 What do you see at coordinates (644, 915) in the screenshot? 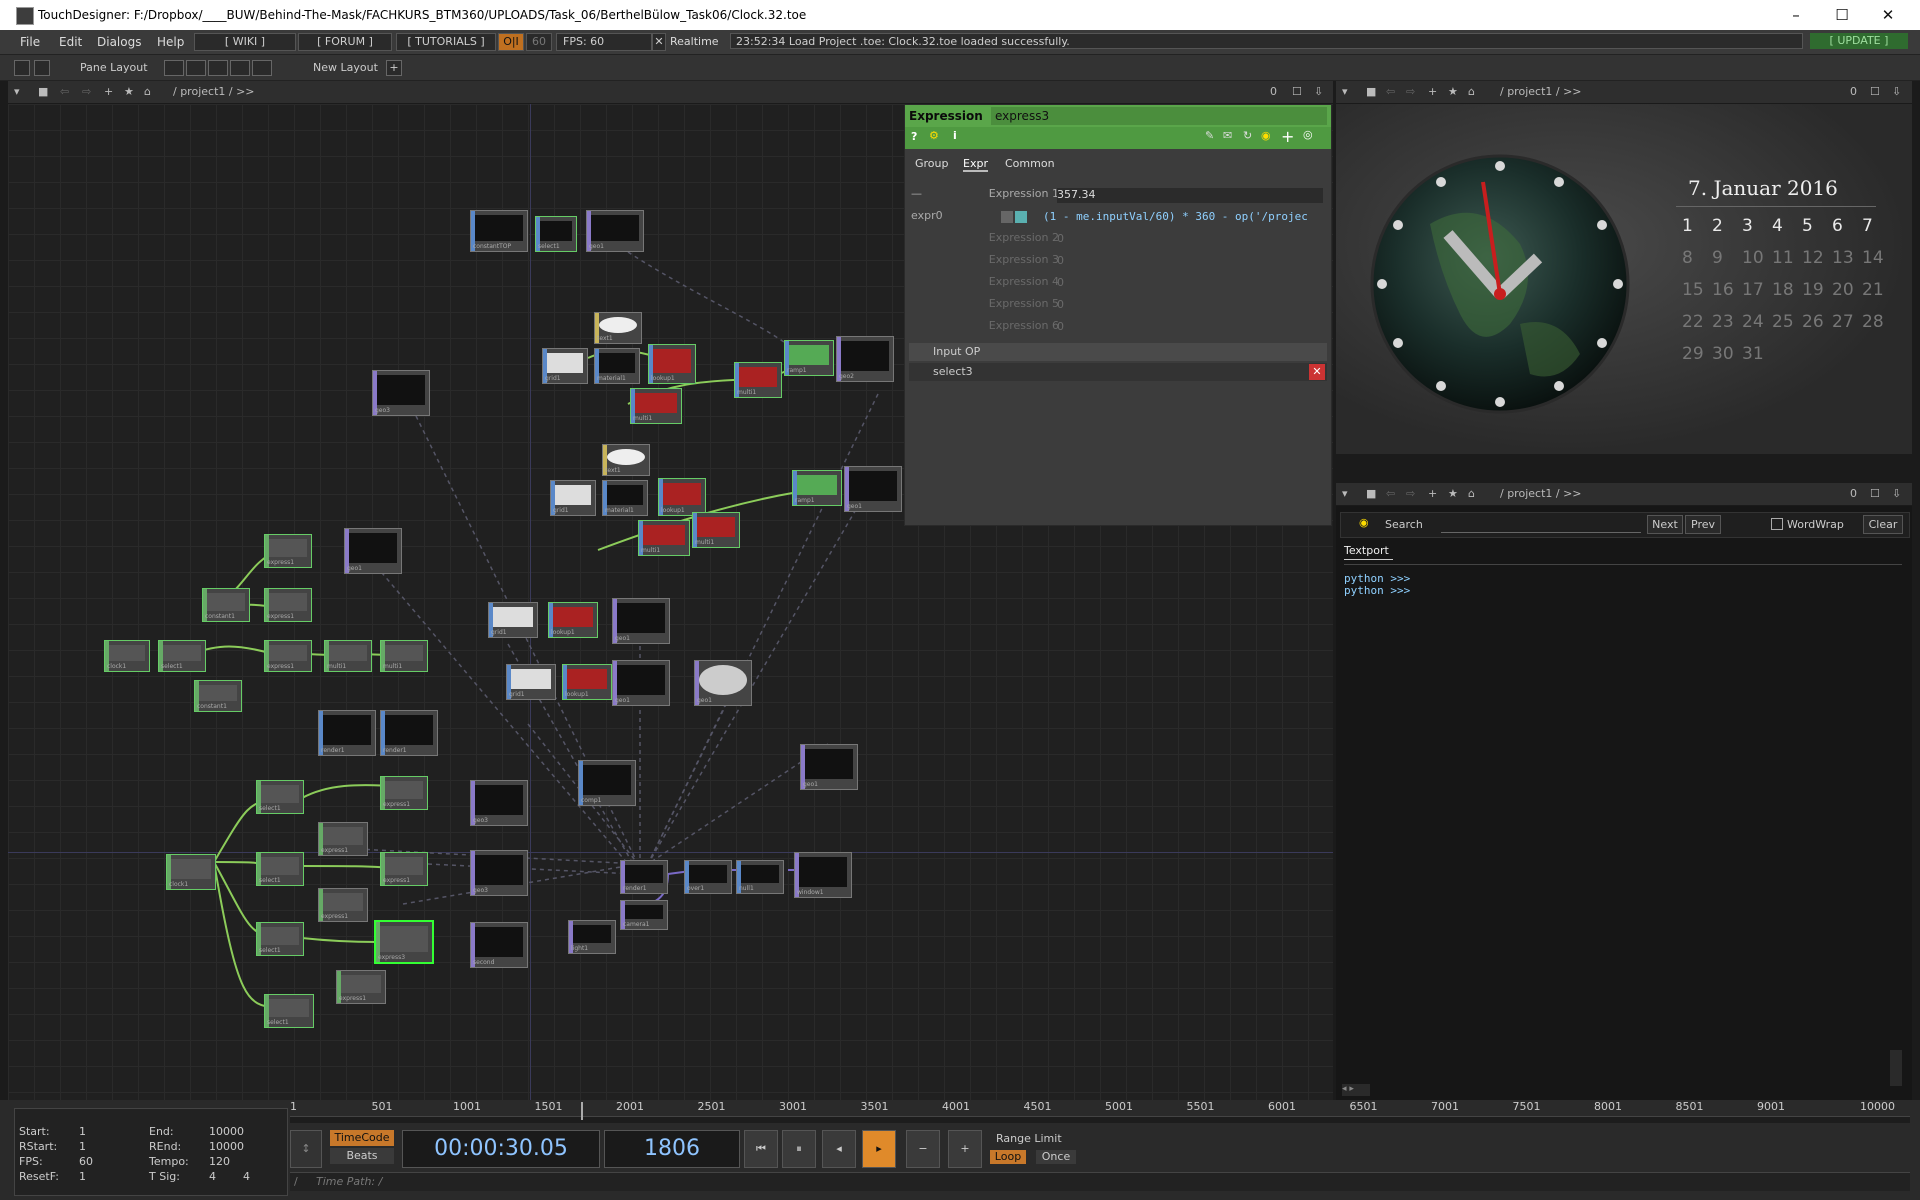
I see `node-camera1: camera1` at bounding box center [644, 915].